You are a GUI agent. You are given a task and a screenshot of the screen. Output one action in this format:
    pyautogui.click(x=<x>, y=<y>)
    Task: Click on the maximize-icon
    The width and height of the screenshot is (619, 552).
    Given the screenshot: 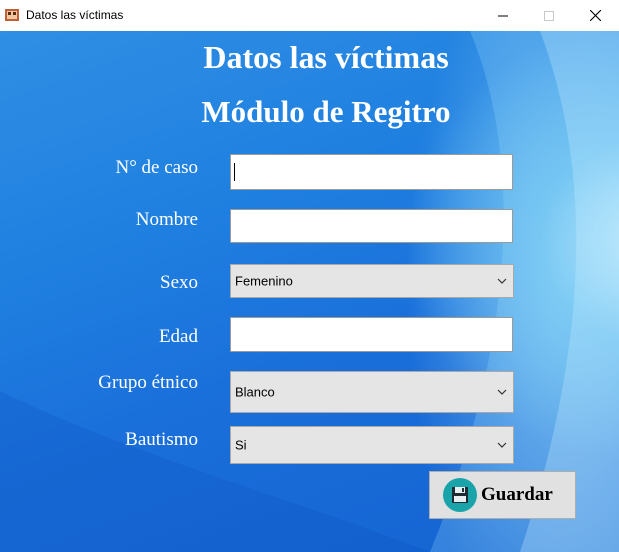 What is the action you would take?
    pyautogui.click(x=549, y=15)
    